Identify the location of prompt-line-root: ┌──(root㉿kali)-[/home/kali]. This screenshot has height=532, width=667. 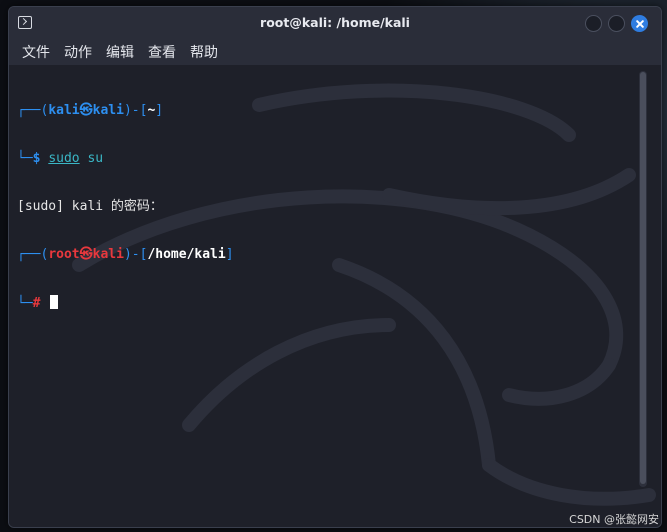
(327, 255).